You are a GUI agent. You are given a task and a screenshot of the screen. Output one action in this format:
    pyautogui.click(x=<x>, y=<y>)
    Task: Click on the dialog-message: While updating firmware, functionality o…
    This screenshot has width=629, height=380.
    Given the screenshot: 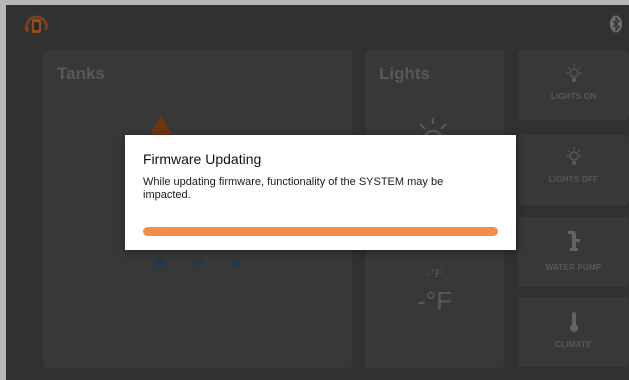 What is the action you would take?
    pyautogui.click(x=293, y=188)
    